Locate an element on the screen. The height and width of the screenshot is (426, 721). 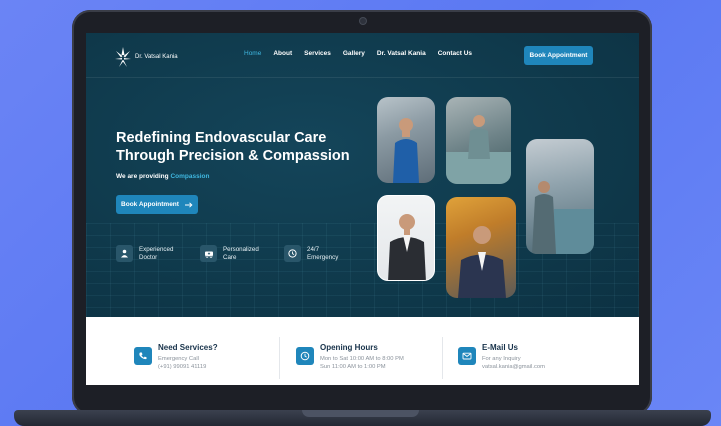
camera is located at coordinates (363, 21).